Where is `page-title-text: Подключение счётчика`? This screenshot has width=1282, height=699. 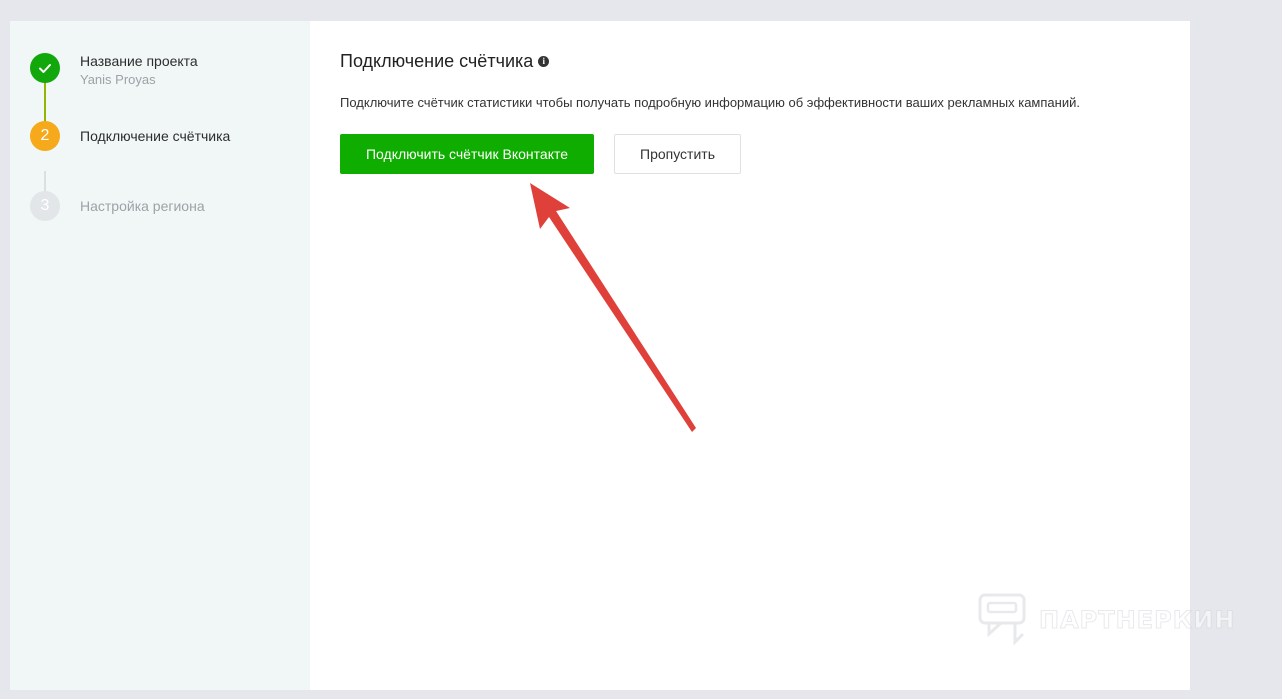 page-title-text: Подключение счётчика is located at coordinates (437, 61).